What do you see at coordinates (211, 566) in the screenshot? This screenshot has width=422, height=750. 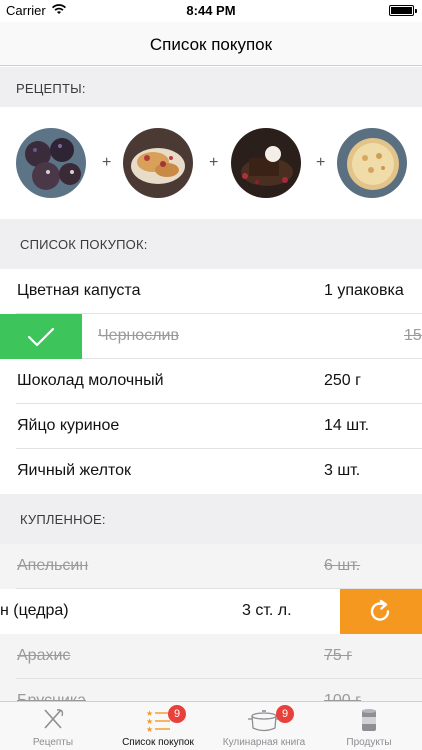 I see `bought-item: Апельсин 6 шт.` at bounding box center [211, 566].